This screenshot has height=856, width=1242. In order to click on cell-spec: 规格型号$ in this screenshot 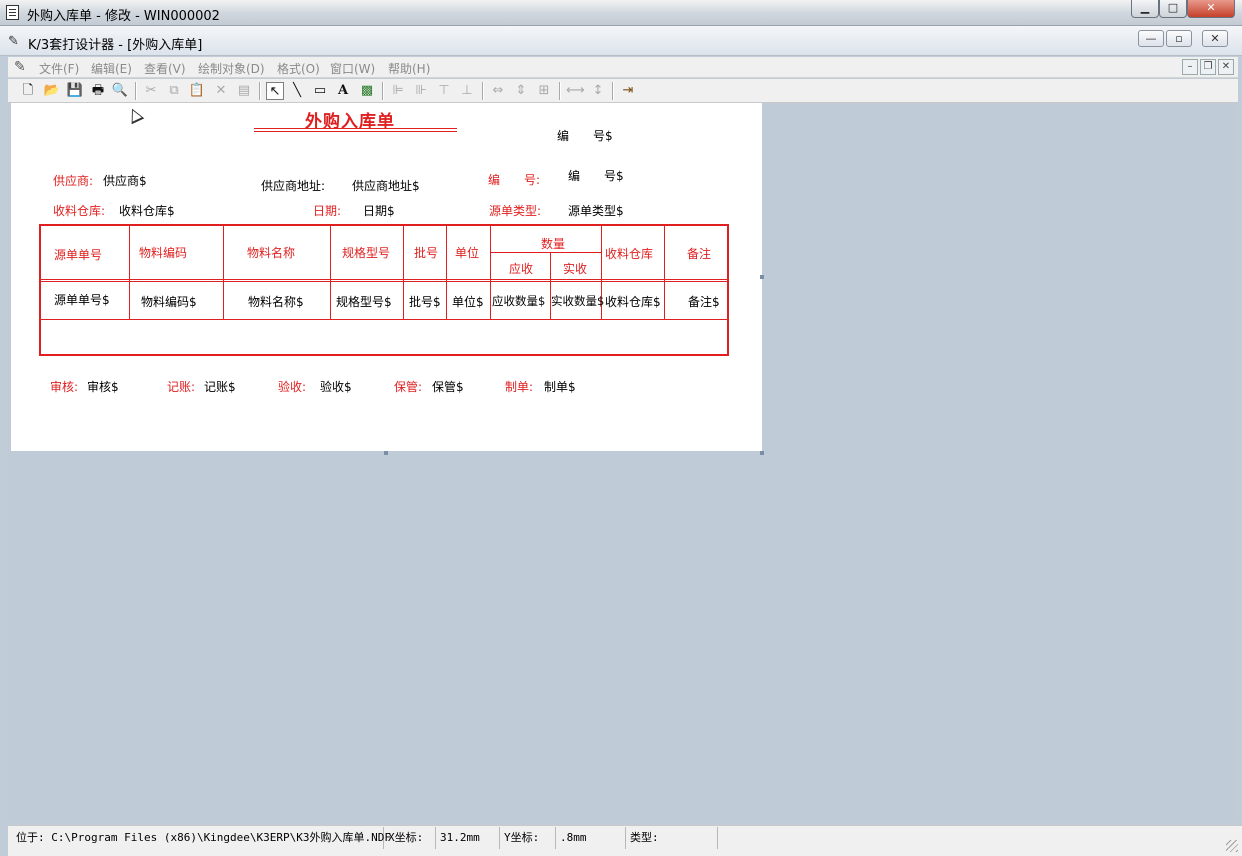, I will do `click(364, 301)`.